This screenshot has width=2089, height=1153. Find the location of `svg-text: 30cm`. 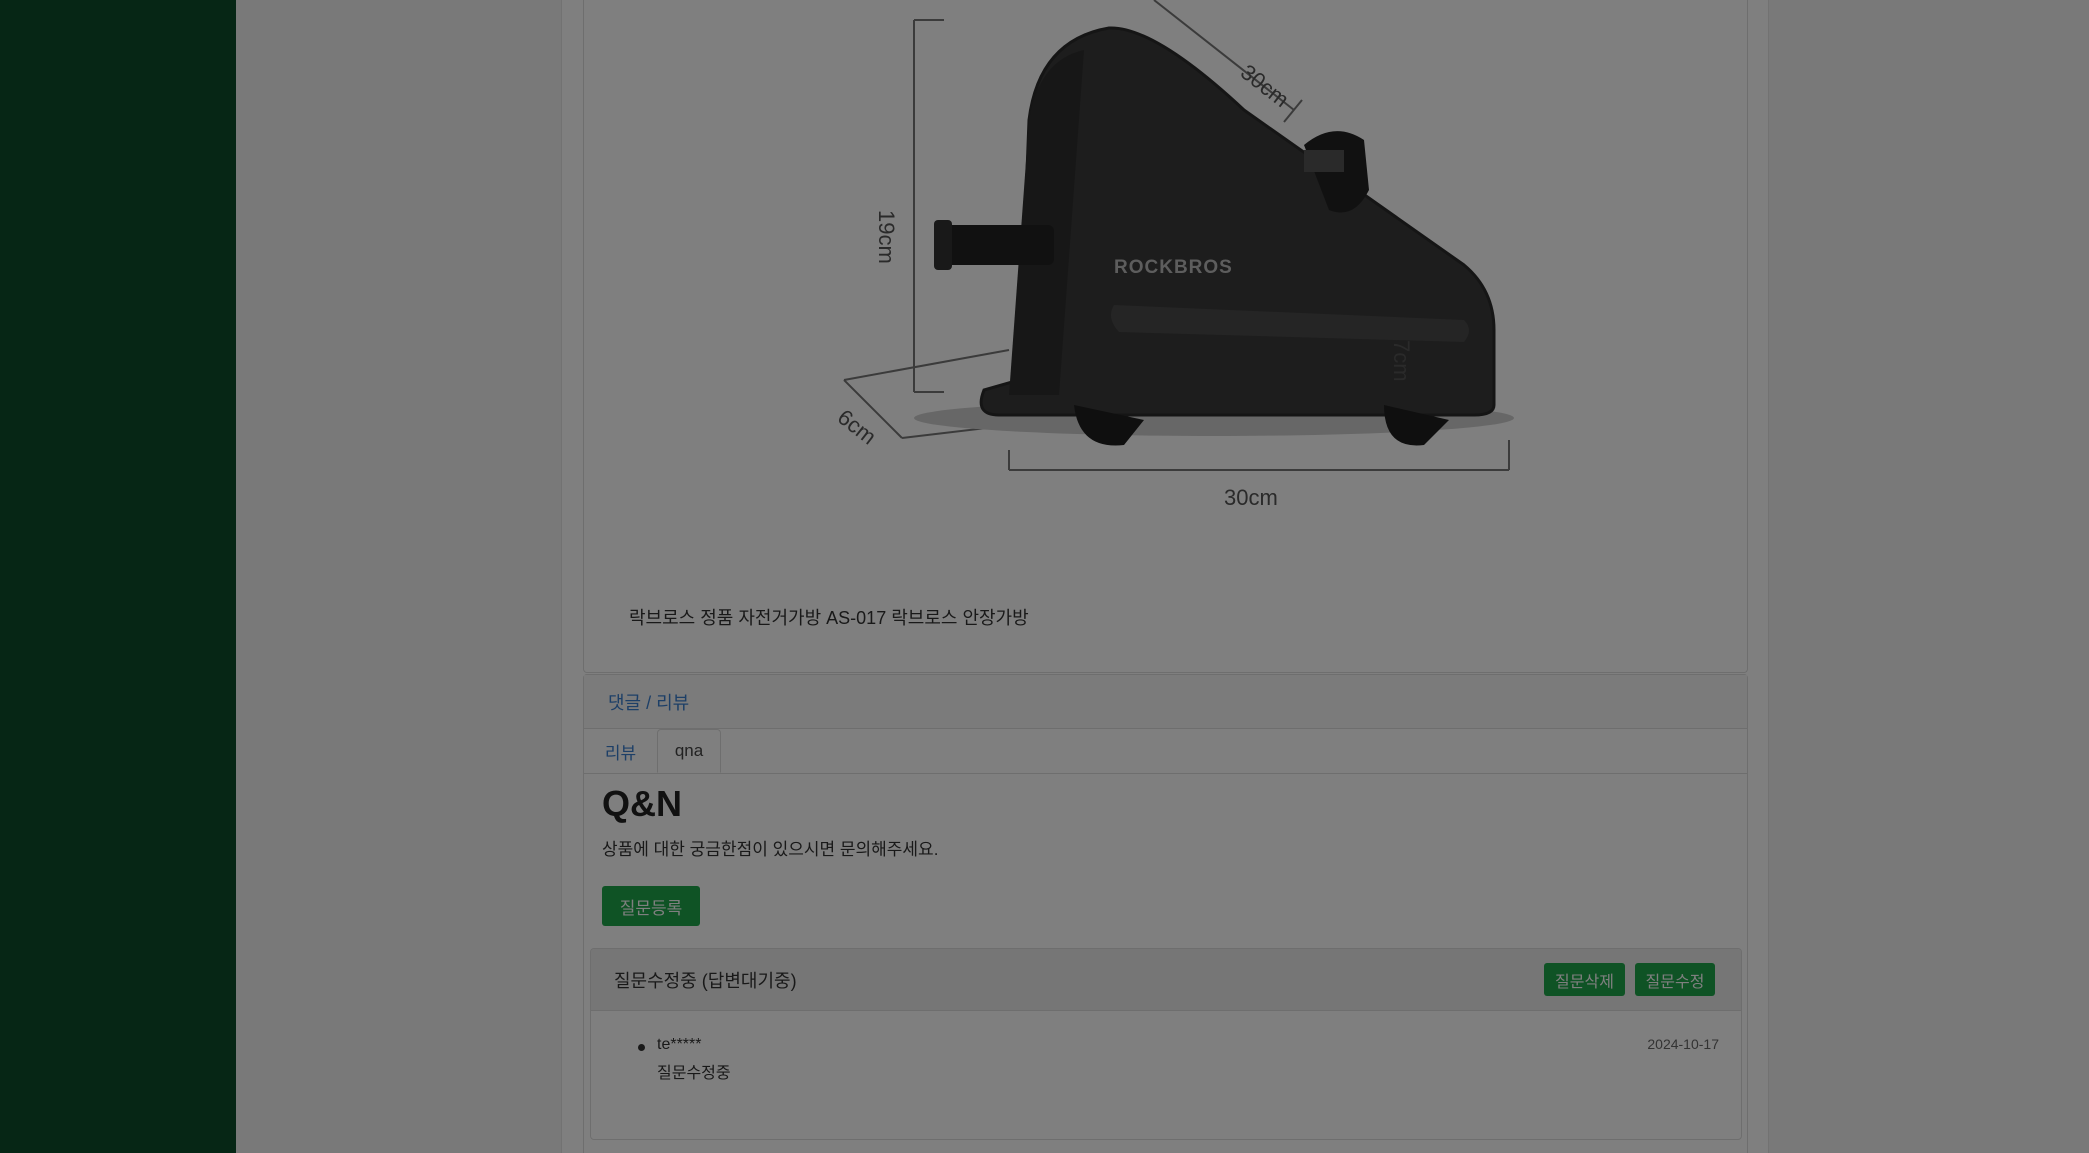

svg-text: 30cm is located at coordinates (1251, 497).